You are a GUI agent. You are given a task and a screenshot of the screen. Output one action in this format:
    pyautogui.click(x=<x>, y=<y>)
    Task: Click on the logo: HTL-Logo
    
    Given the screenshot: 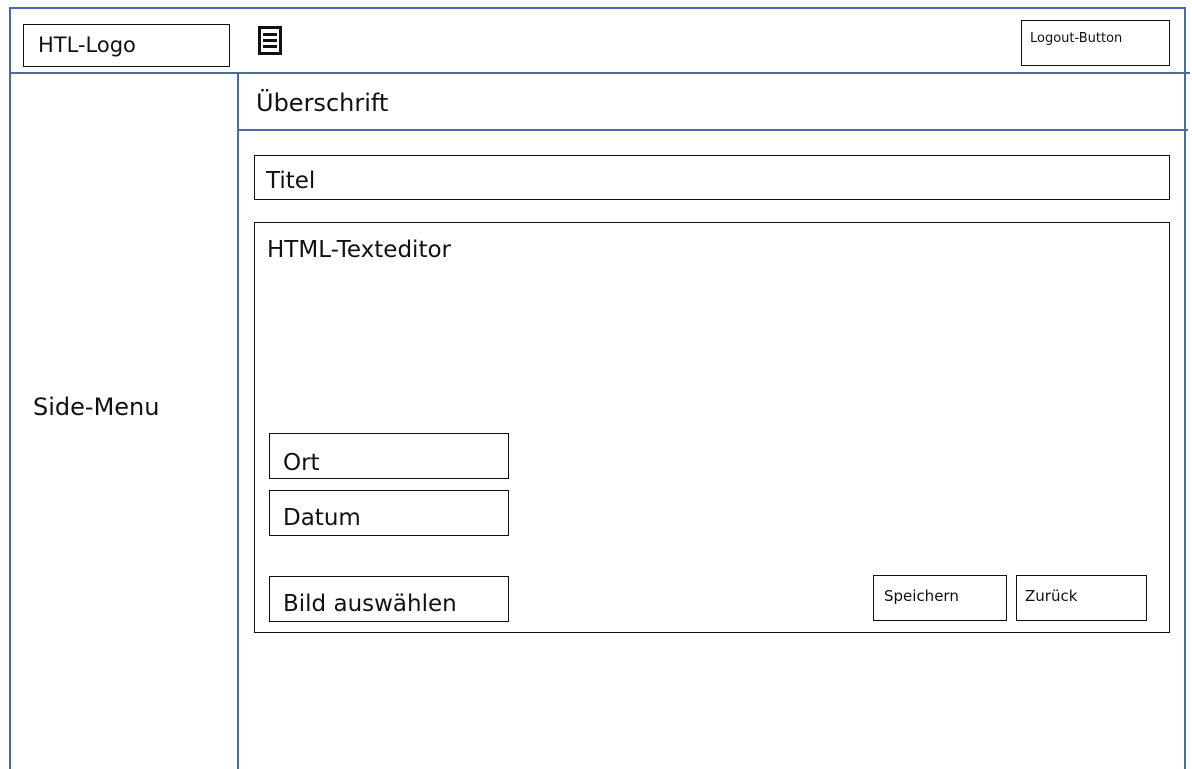 What is the action you would take?
    pyautogui.click(x=126, y=45)
    